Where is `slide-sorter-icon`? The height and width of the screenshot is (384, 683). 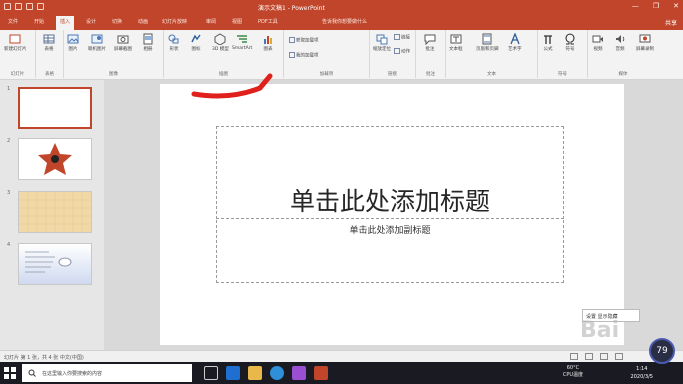 slide-sorter-icon is located at coordinates (604, 356).